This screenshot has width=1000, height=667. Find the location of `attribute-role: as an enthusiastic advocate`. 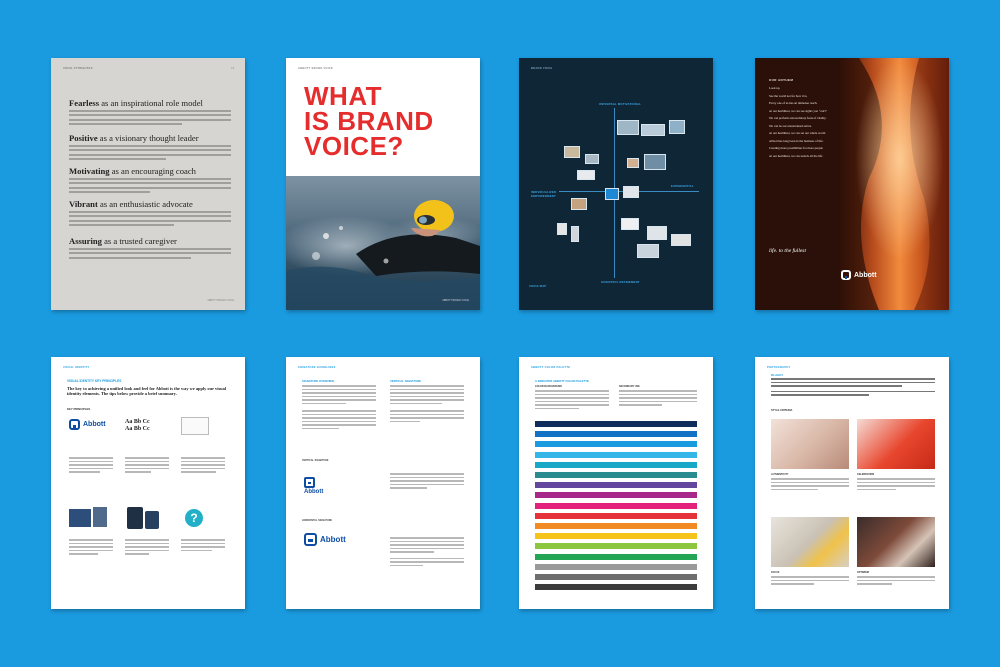

attribute-role: as an enthusiastic advocate is located at coordinates (145, 204).